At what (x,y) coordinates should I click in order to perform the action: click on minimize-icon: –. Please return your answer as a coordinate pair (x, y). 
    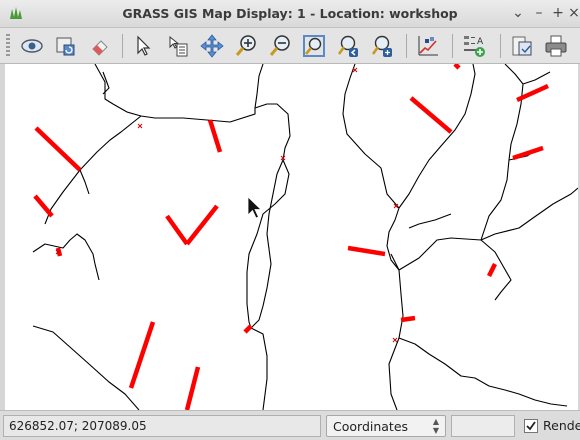
    Looking at the image, I should click on (539, 13).